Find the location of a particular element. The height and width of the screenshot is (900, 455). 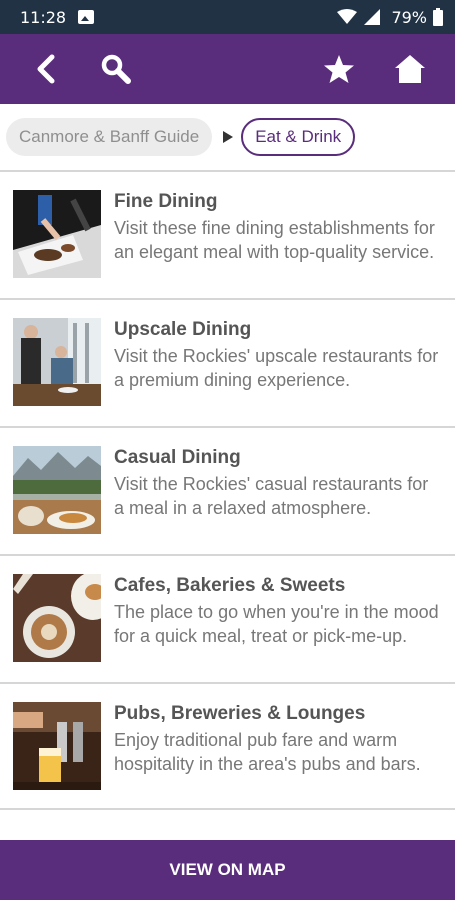

breadcrumb-current: Eat & Drink is located at coordinates (298, 137).